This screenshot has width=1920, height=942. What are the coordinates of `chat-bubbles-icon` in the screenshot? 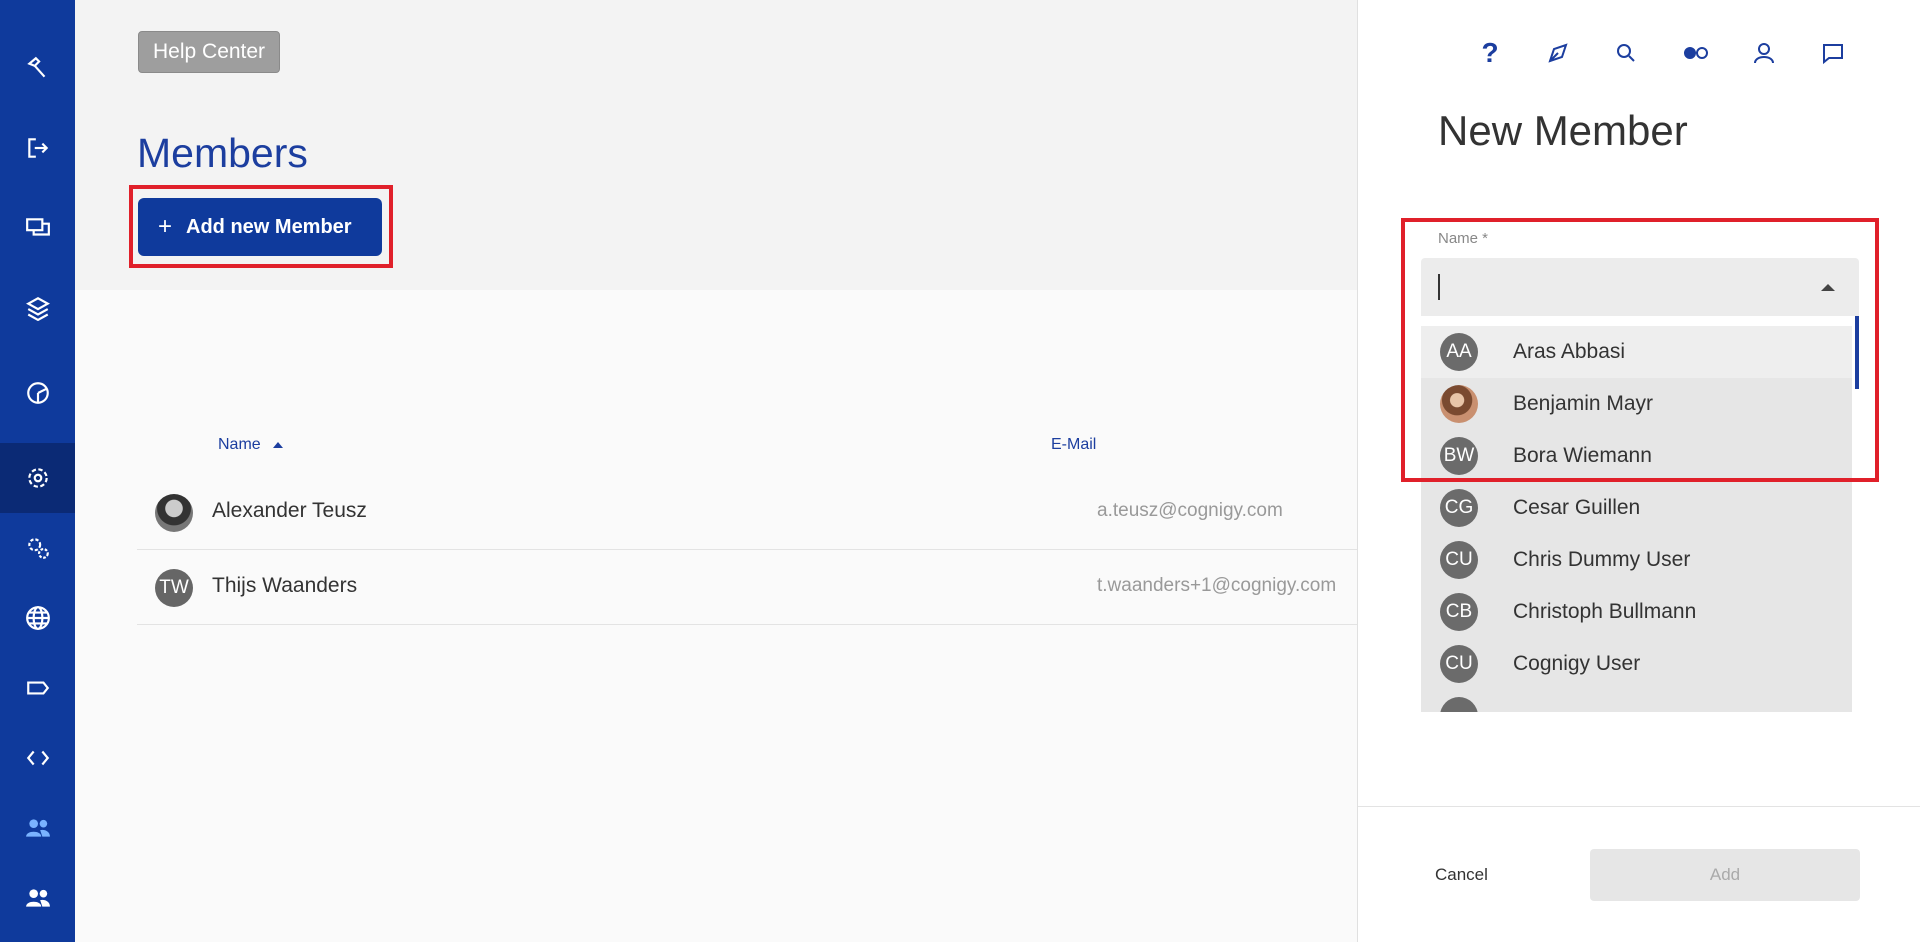 It's located at (37, 228).